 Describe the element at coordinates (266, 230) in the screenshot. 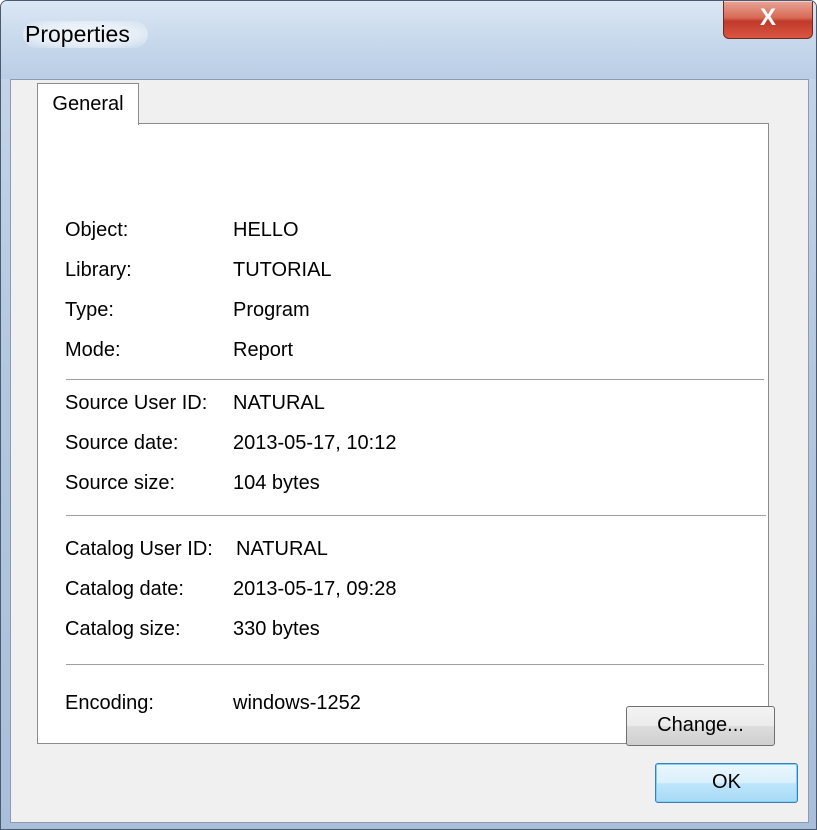

I see `object-value: HELLO` at that location.